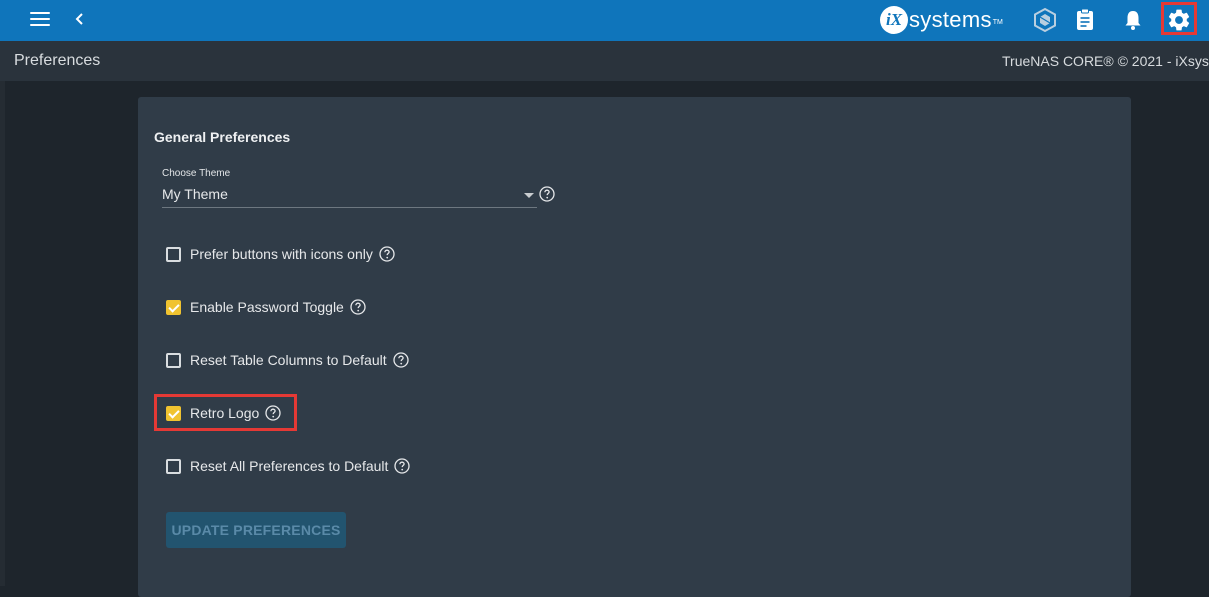  What do you see at coordinates (1045, 20) in the screenshot?
I see `truecommand-icon` at bounding box center [1045, 20].